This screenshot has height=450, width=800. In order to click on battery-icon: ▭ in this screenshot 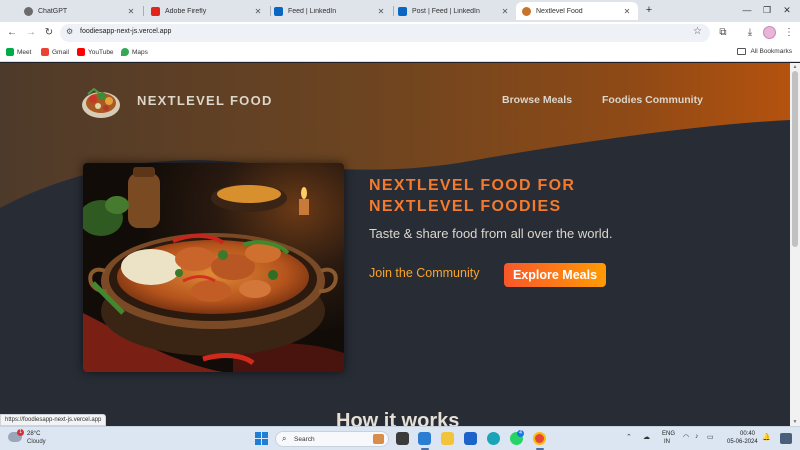, I will do `click(710, 437)`.